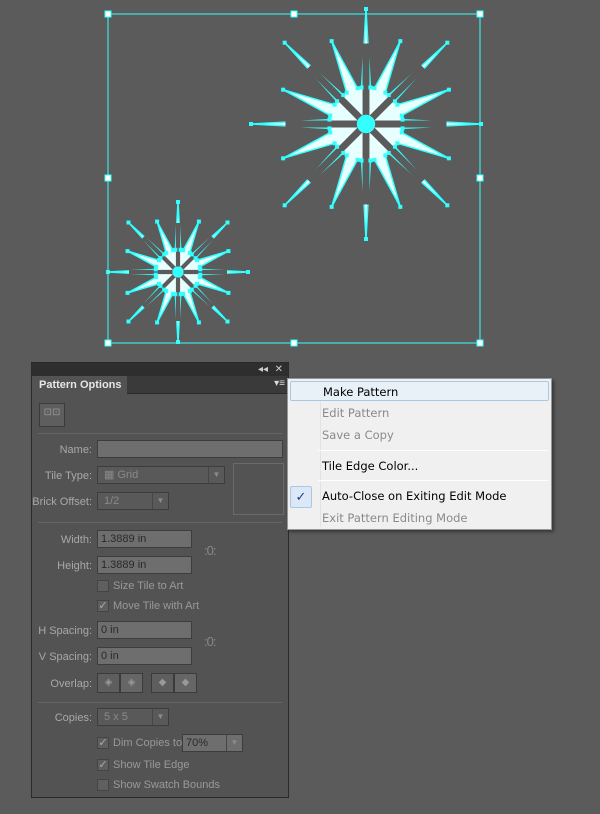  What do you see at coordinates (366, 124) in the screenshot?
I see `large-snowflake` at bounding box center [366, 124].